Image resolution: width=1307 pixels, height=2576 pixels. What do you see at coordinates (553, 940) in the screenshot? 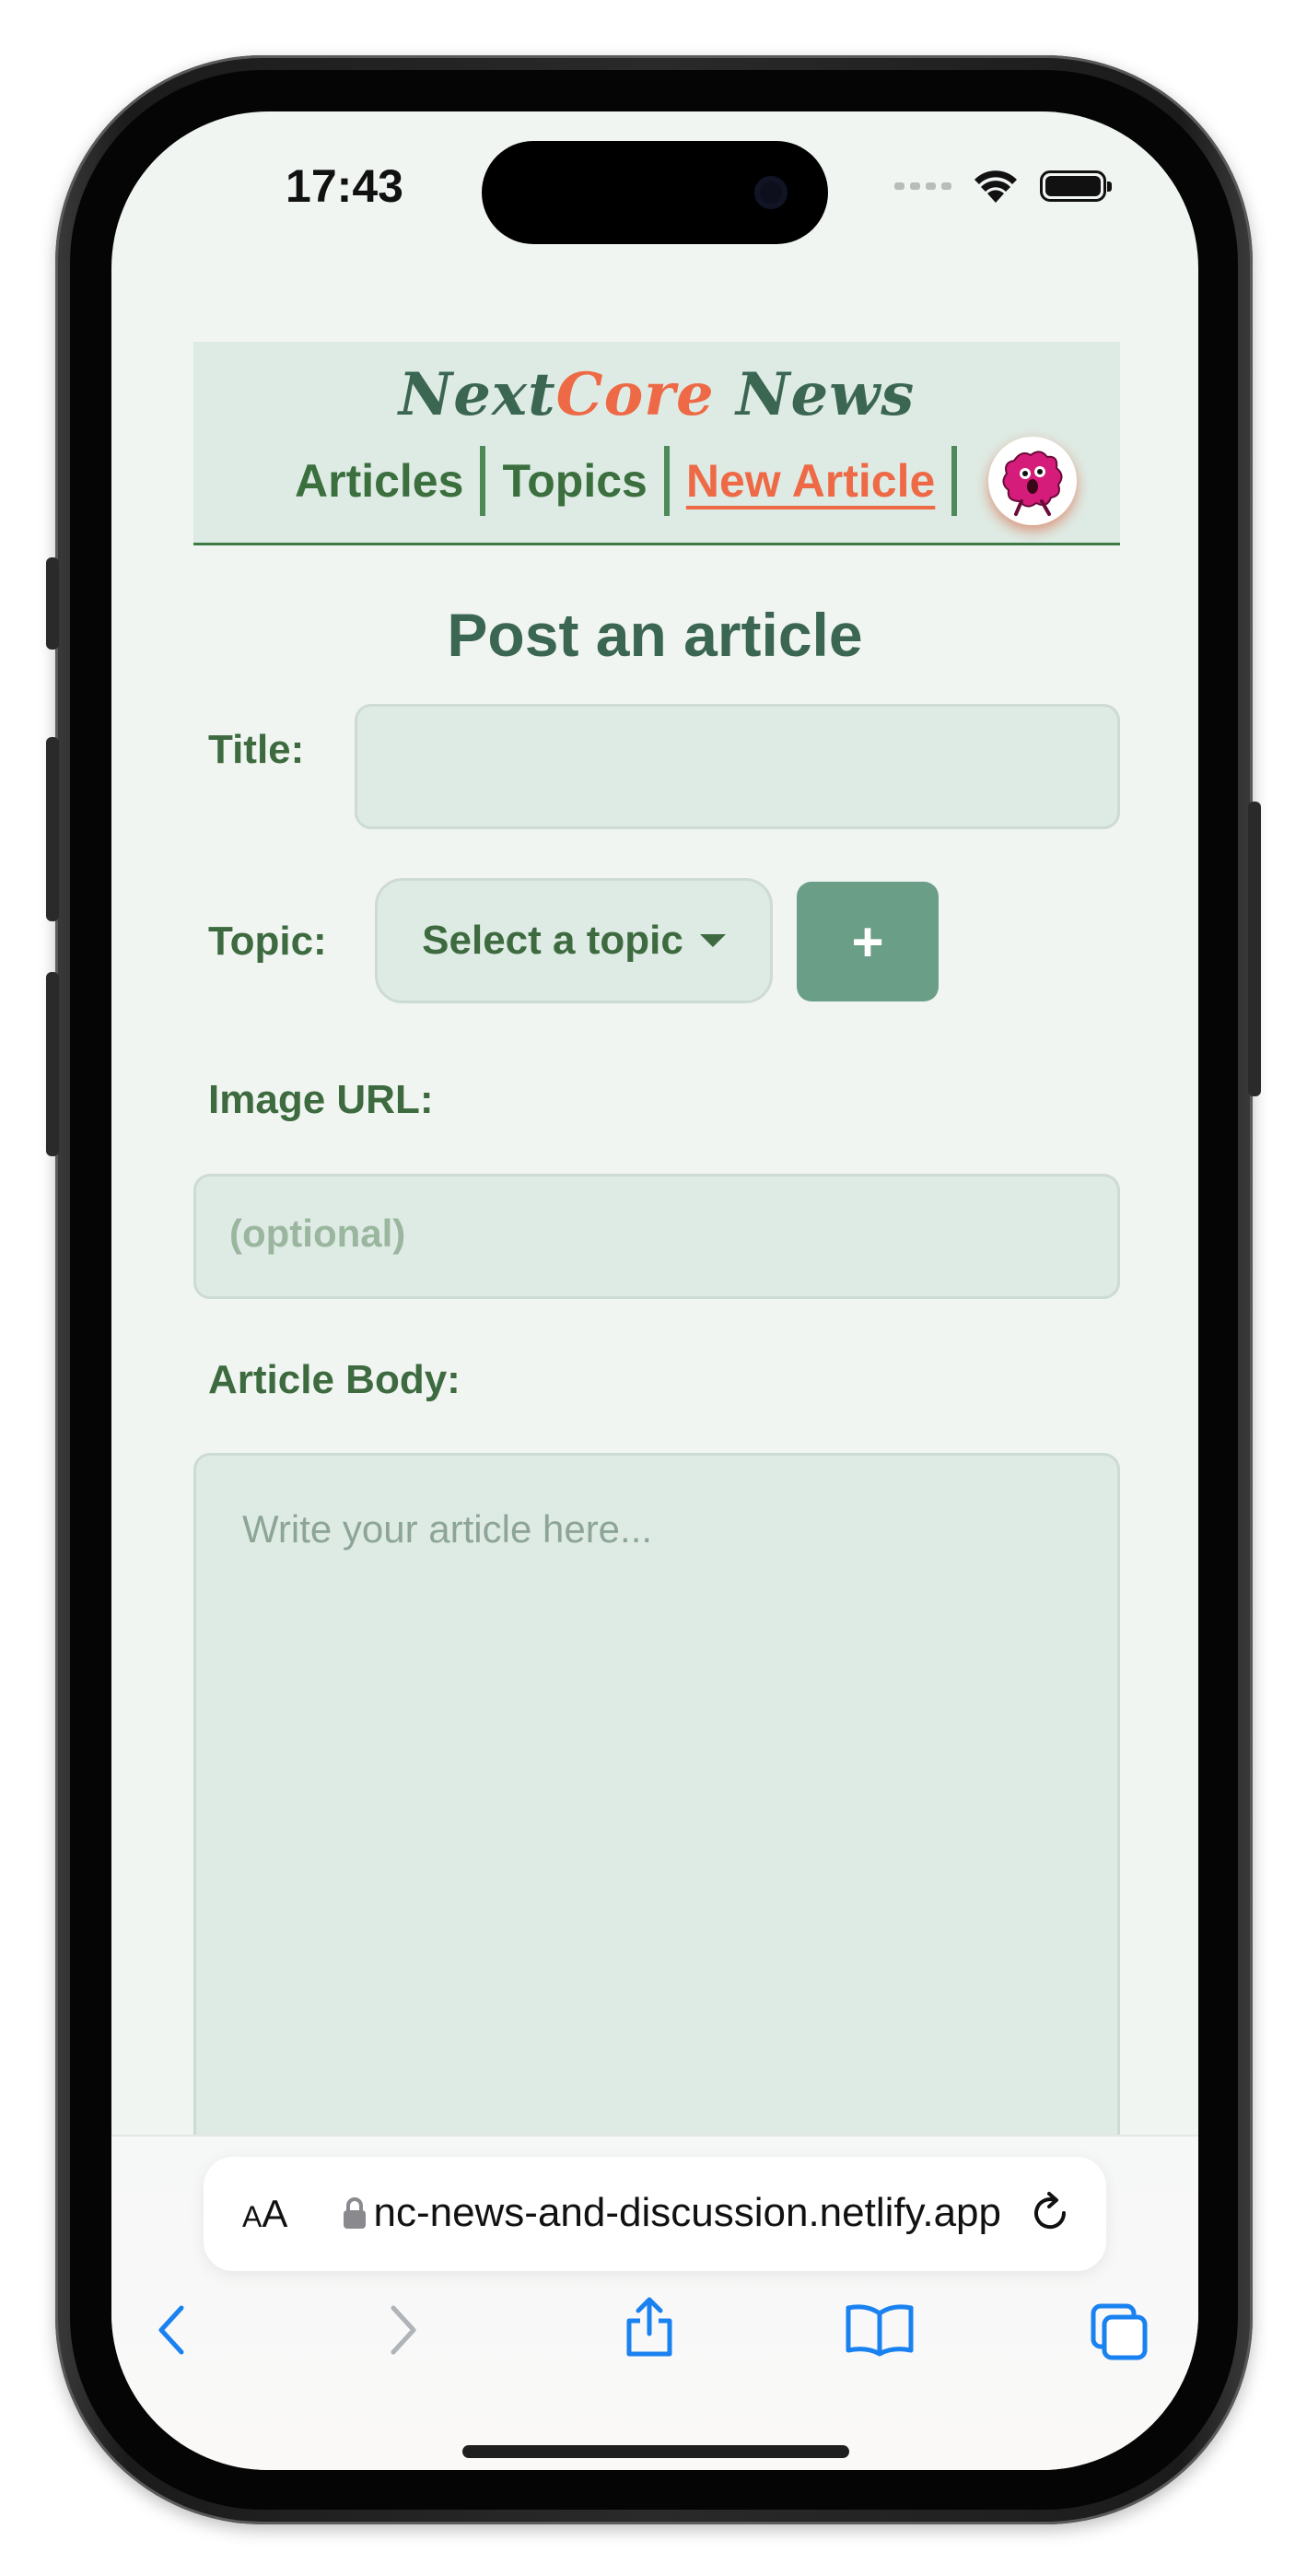
I see `topic-select-value: Select a topic` at bounding box center [553, 940].